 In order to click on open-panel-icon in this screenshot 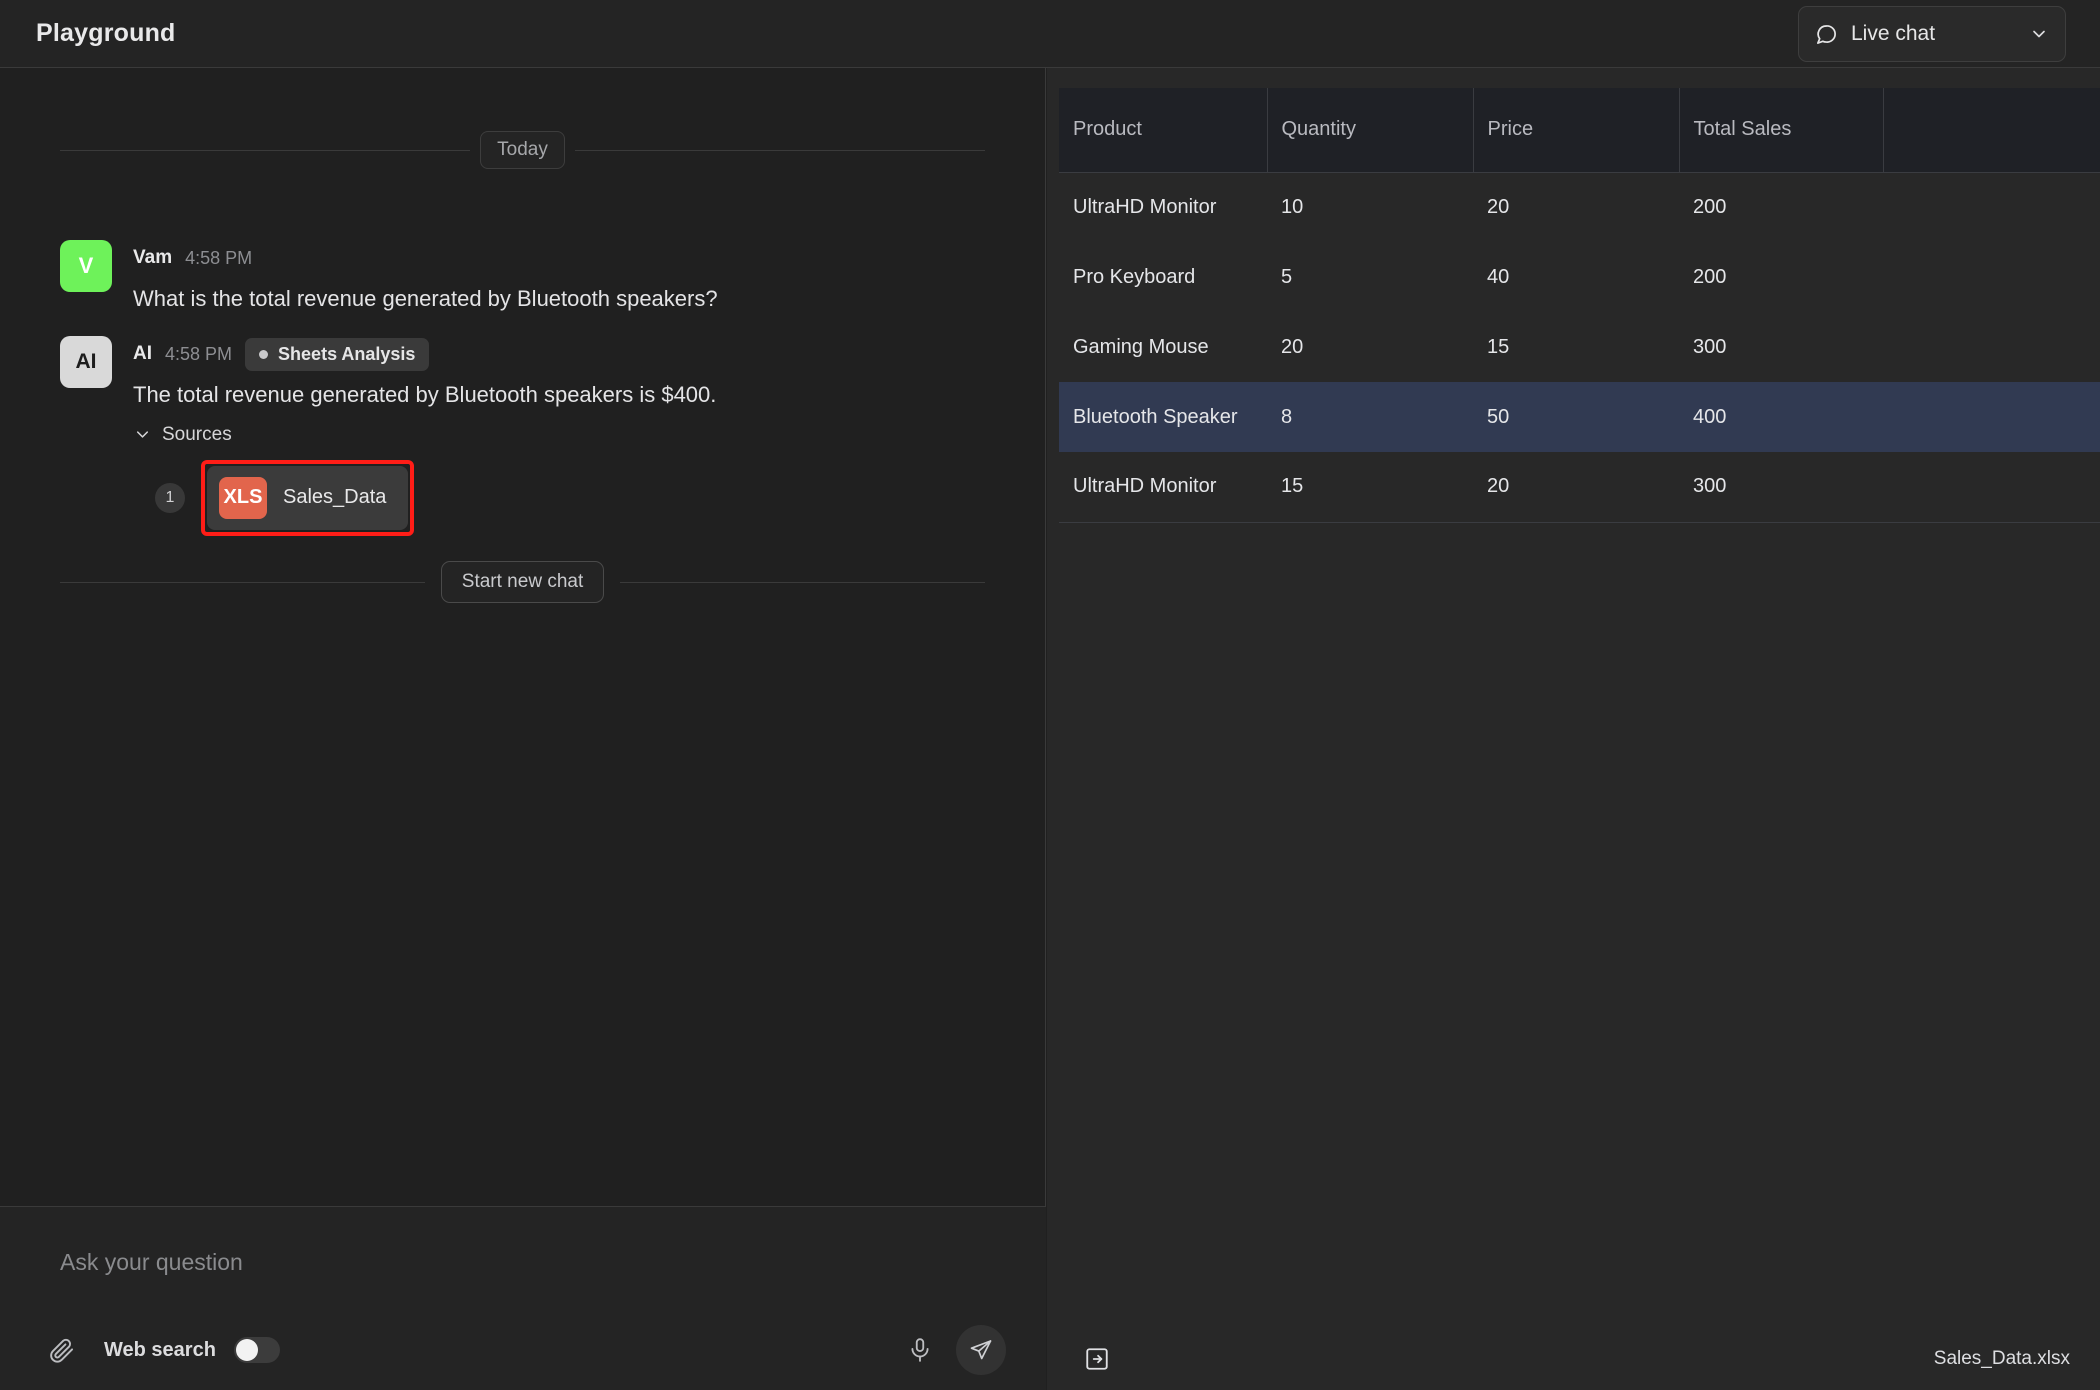, I will do `click(1097, 1359)`.